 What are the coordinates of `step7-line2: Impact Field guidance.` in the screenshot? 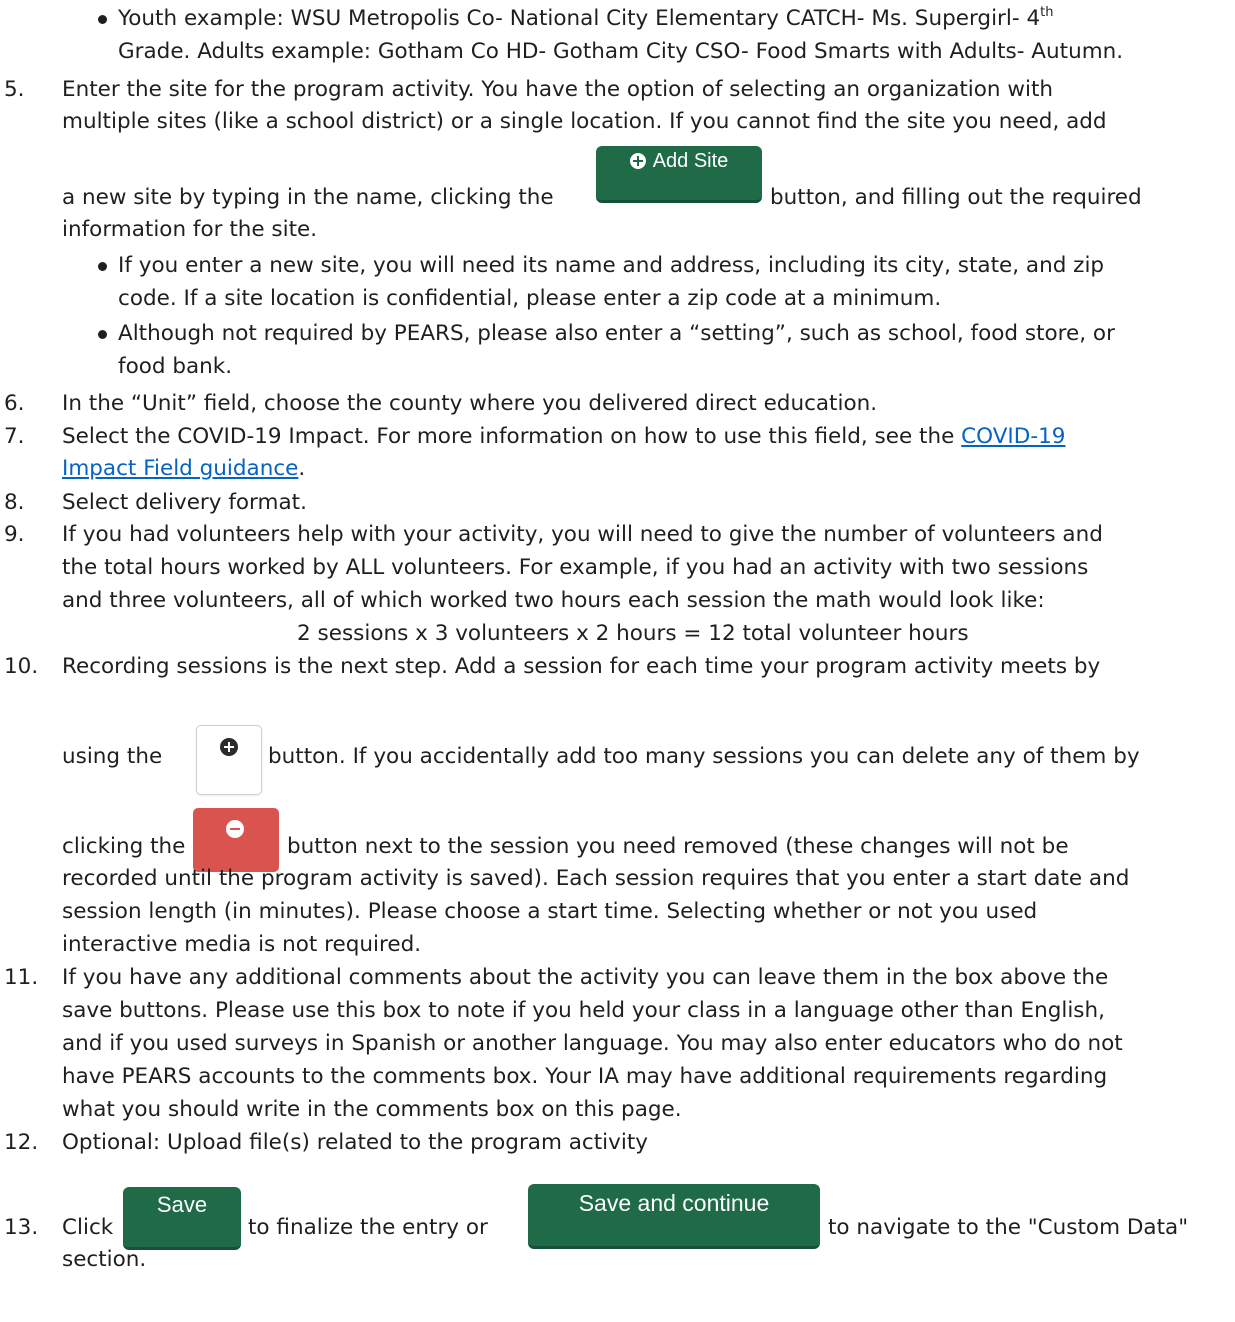 It's located at (184, 468).